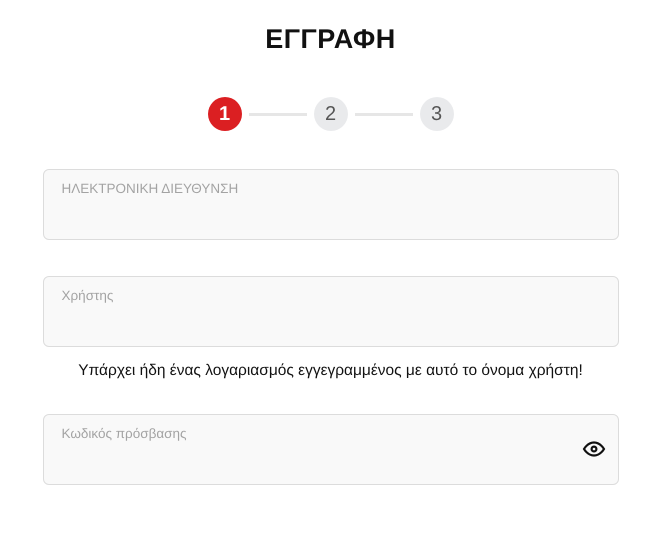  What do you see at coordinates (330, 311) in the screenshot?
I see `input-field: Χρήστης` at bounding box center [330, 311].